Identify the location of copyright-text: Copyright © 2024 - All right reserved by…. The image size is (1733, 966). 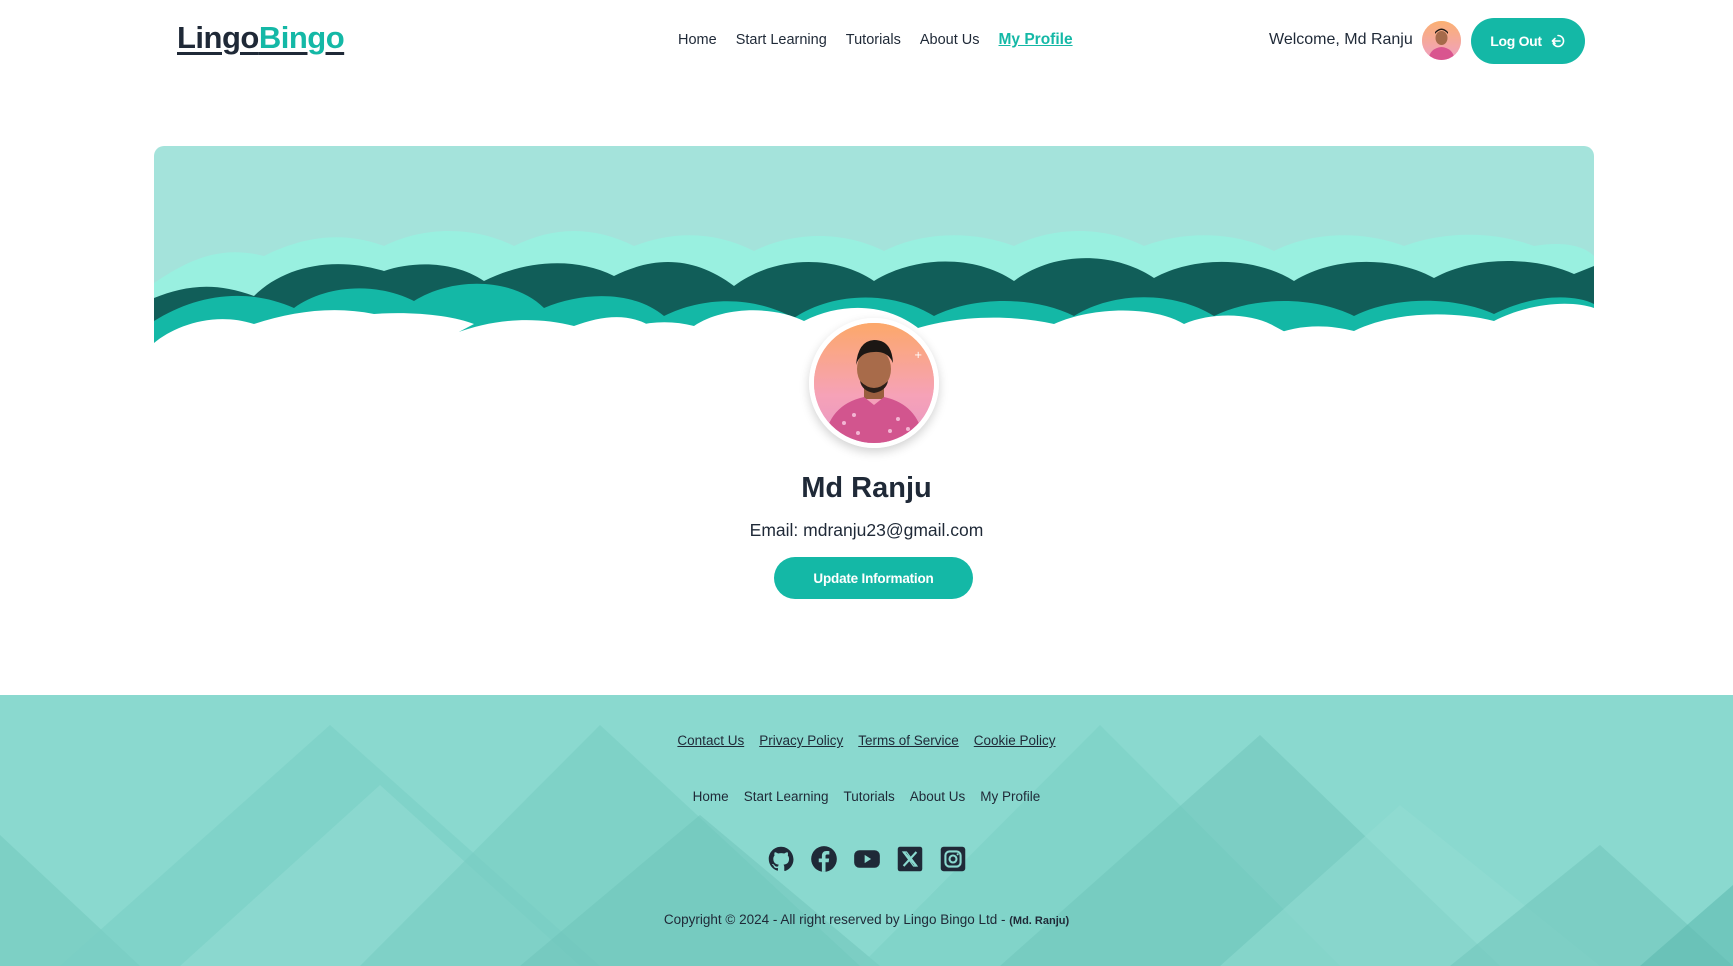
(836, 919).